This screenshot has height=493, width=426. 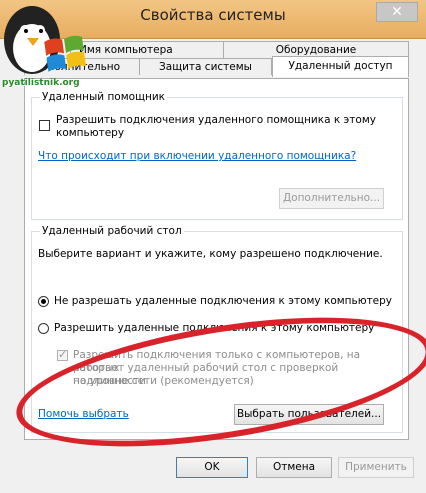 I want to click on tab-system-protection: Защита системы, so click(x=205, y=66).